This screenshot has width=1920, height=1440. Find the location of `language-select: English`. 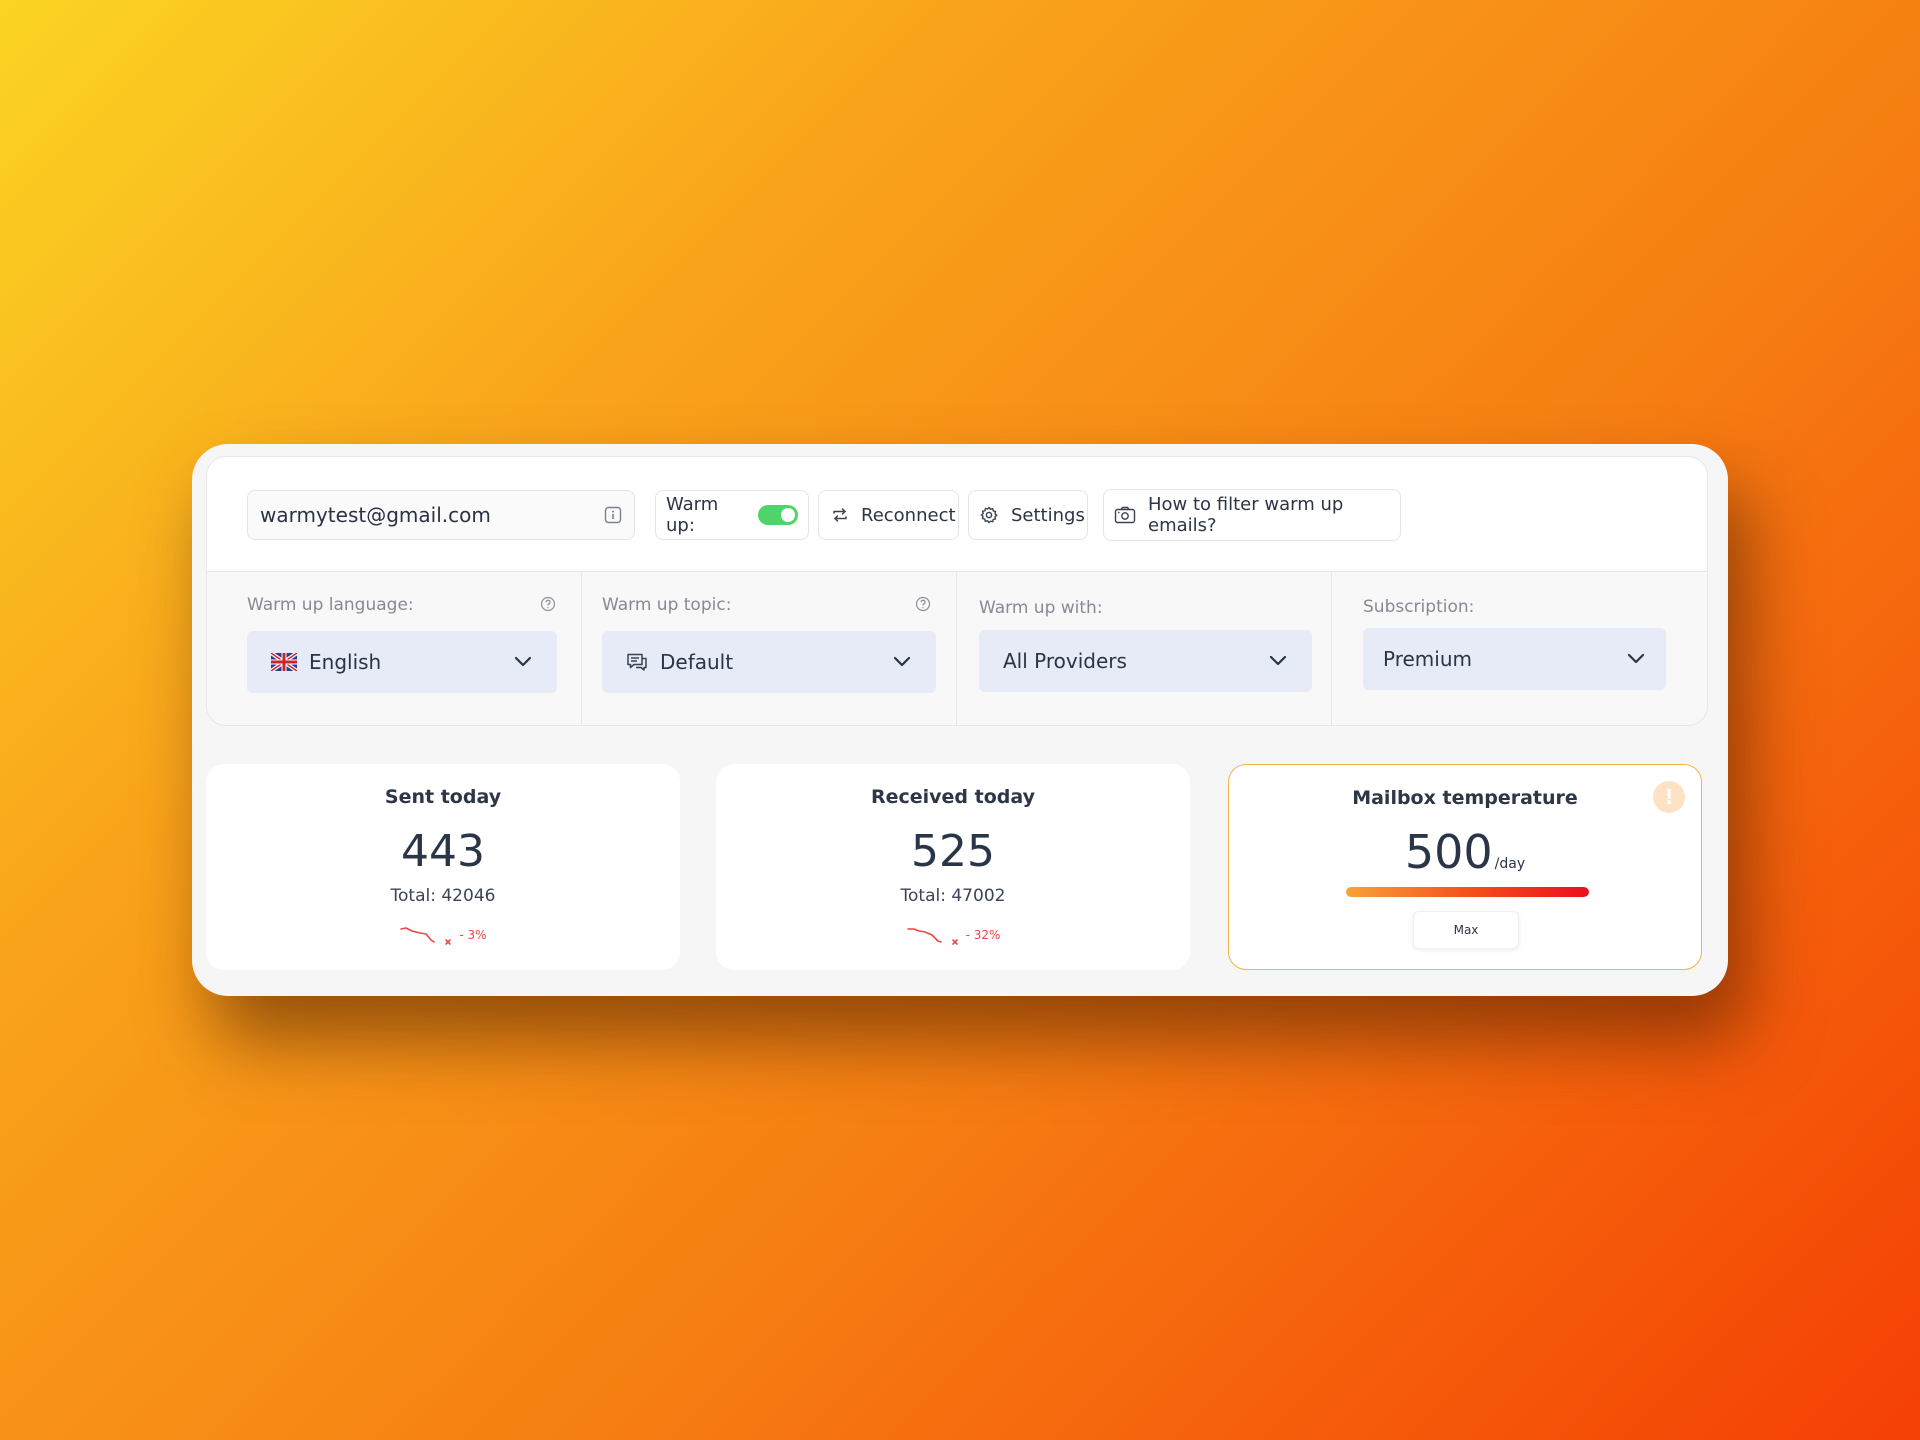

language-select: English is located at coordinates (402, 662).